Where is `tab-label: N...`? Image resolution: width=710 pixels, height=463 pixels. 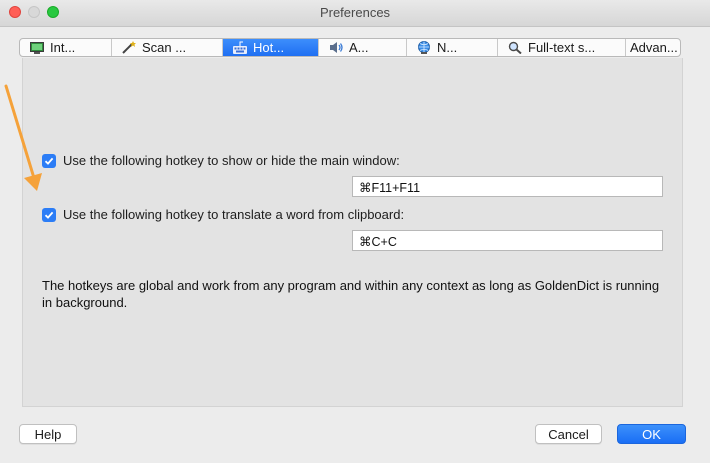
tab-label: N... is located at coordinates (447, 47).